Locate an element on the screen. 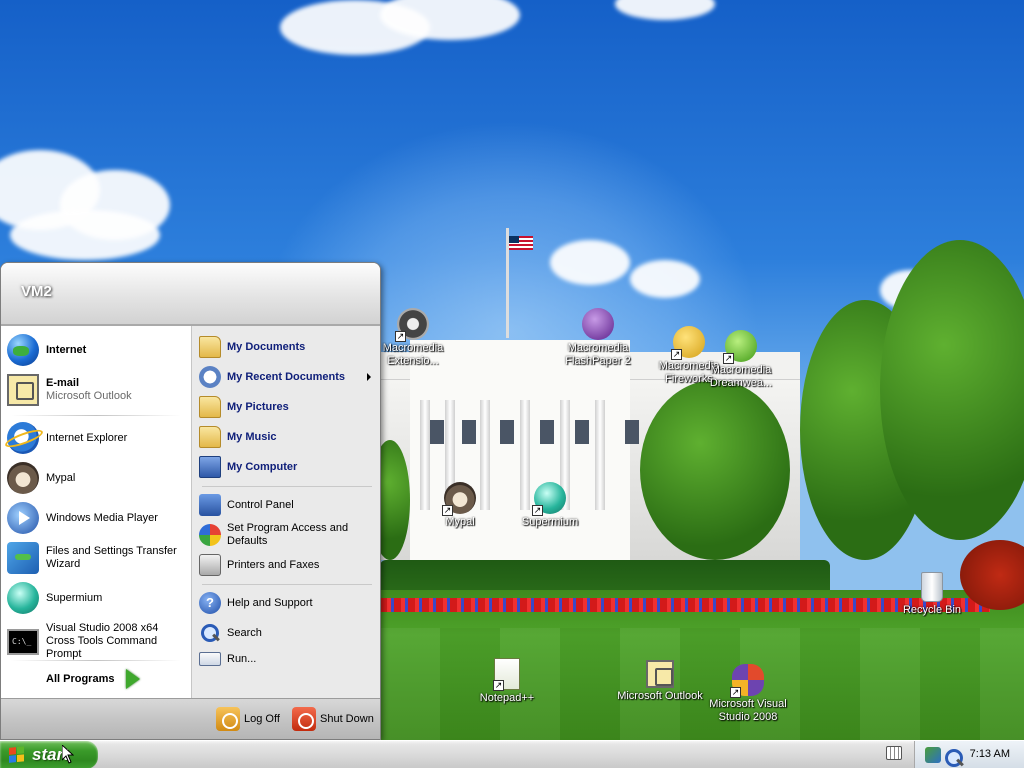 The image size is (1024, 768). recent-mypal: Mypal is located at coordinates (97, 478).